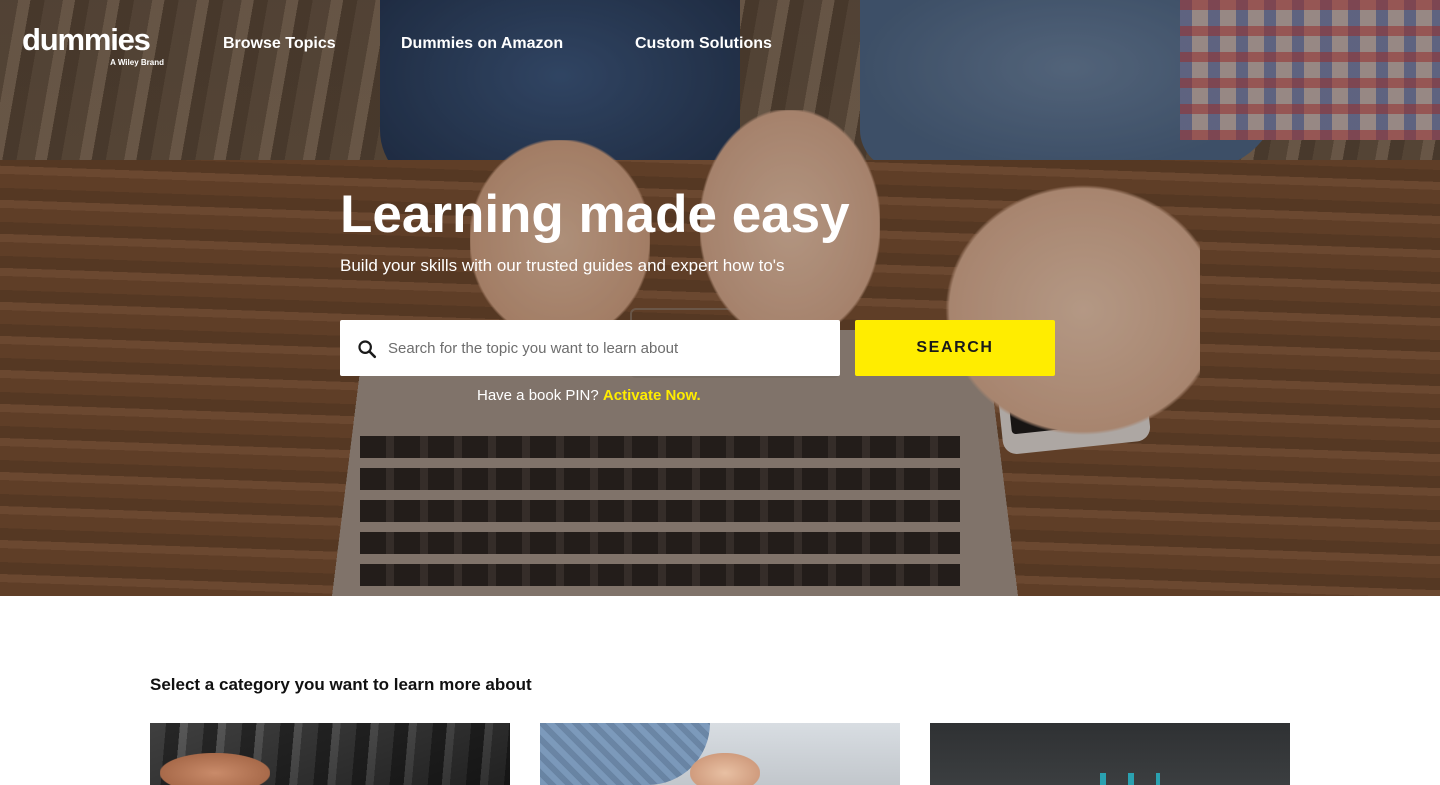 This screenshot has width=1440, height=785. What do you see at coordinates (137, 62) in the screenshot?
I see `logo-tagline: A Wiley Brand` at bounding box center [137, 62].